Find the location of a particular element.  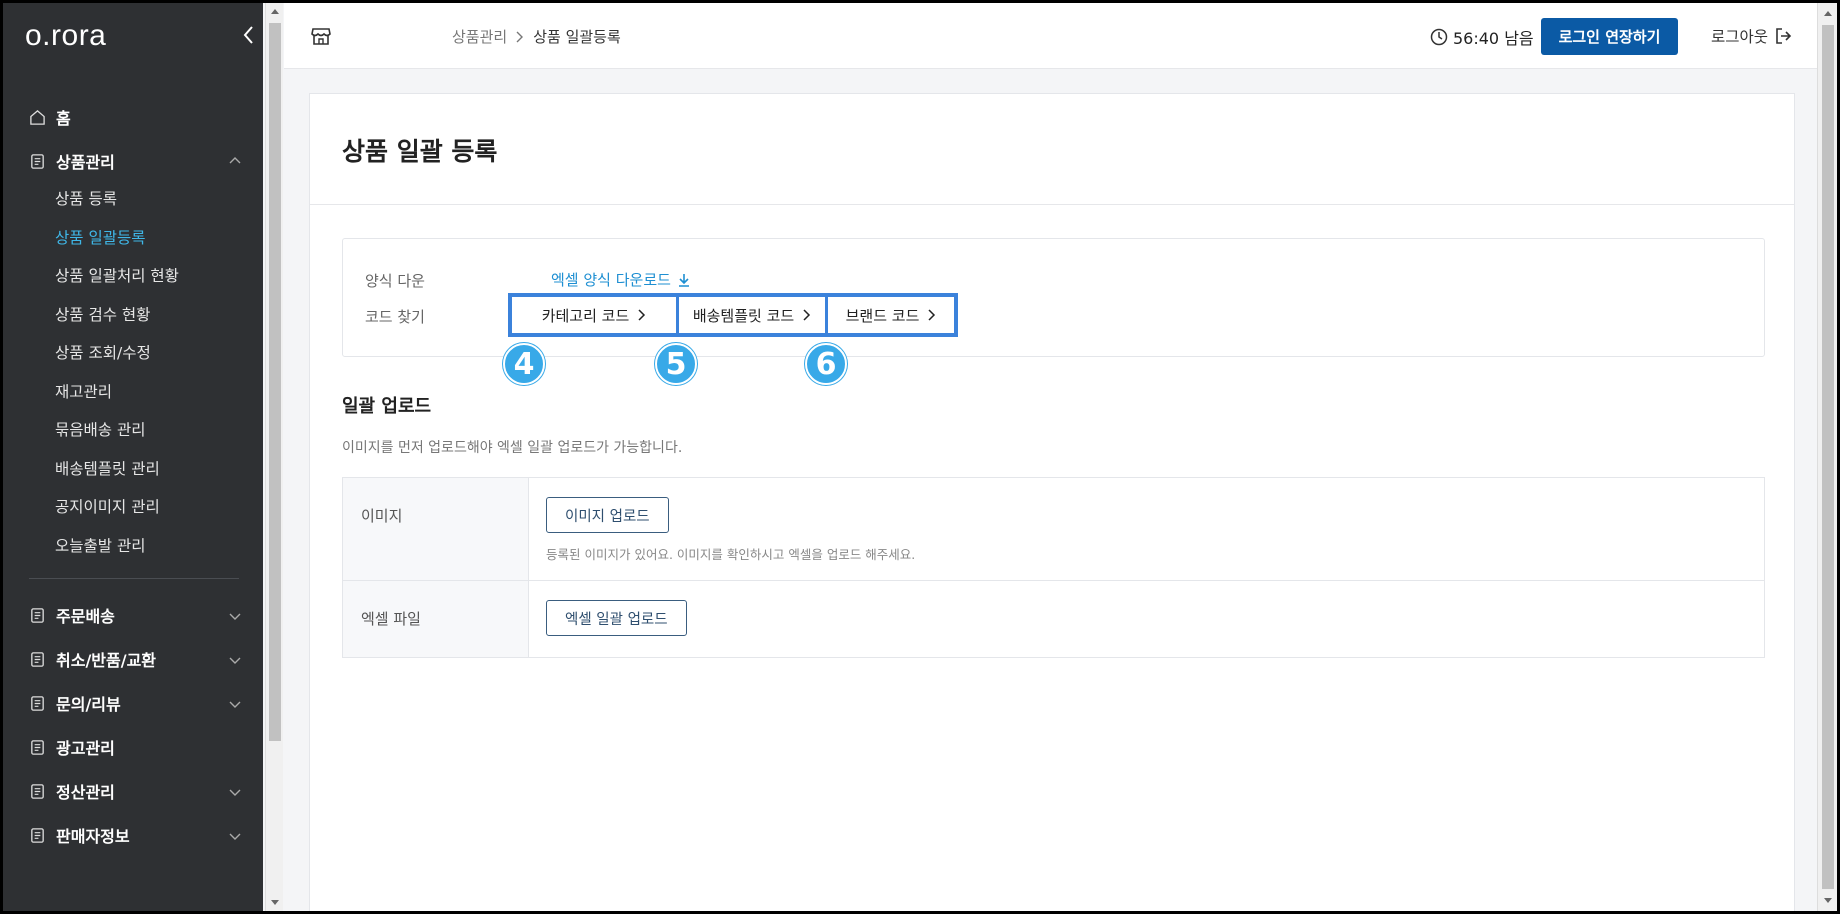

session-timer: 56:40 남음 is located at coordinates (1482, 37).